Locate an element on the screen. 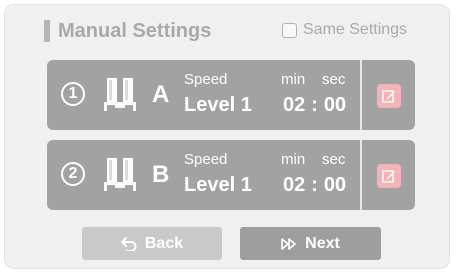 This screenshot has height=273, width=454. page-title: Manual Settings is located at coordinates (135, 31).